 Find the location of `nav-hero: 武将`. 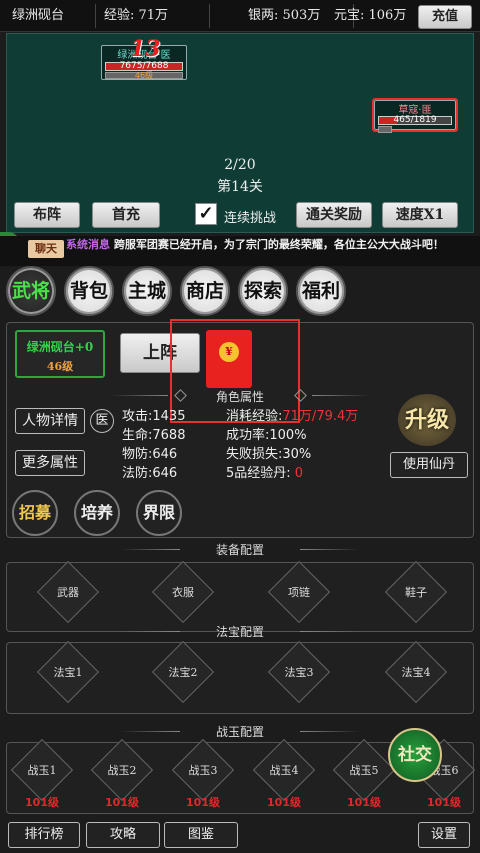

nav-hero: 武将 is located at coordinates (31, 291).